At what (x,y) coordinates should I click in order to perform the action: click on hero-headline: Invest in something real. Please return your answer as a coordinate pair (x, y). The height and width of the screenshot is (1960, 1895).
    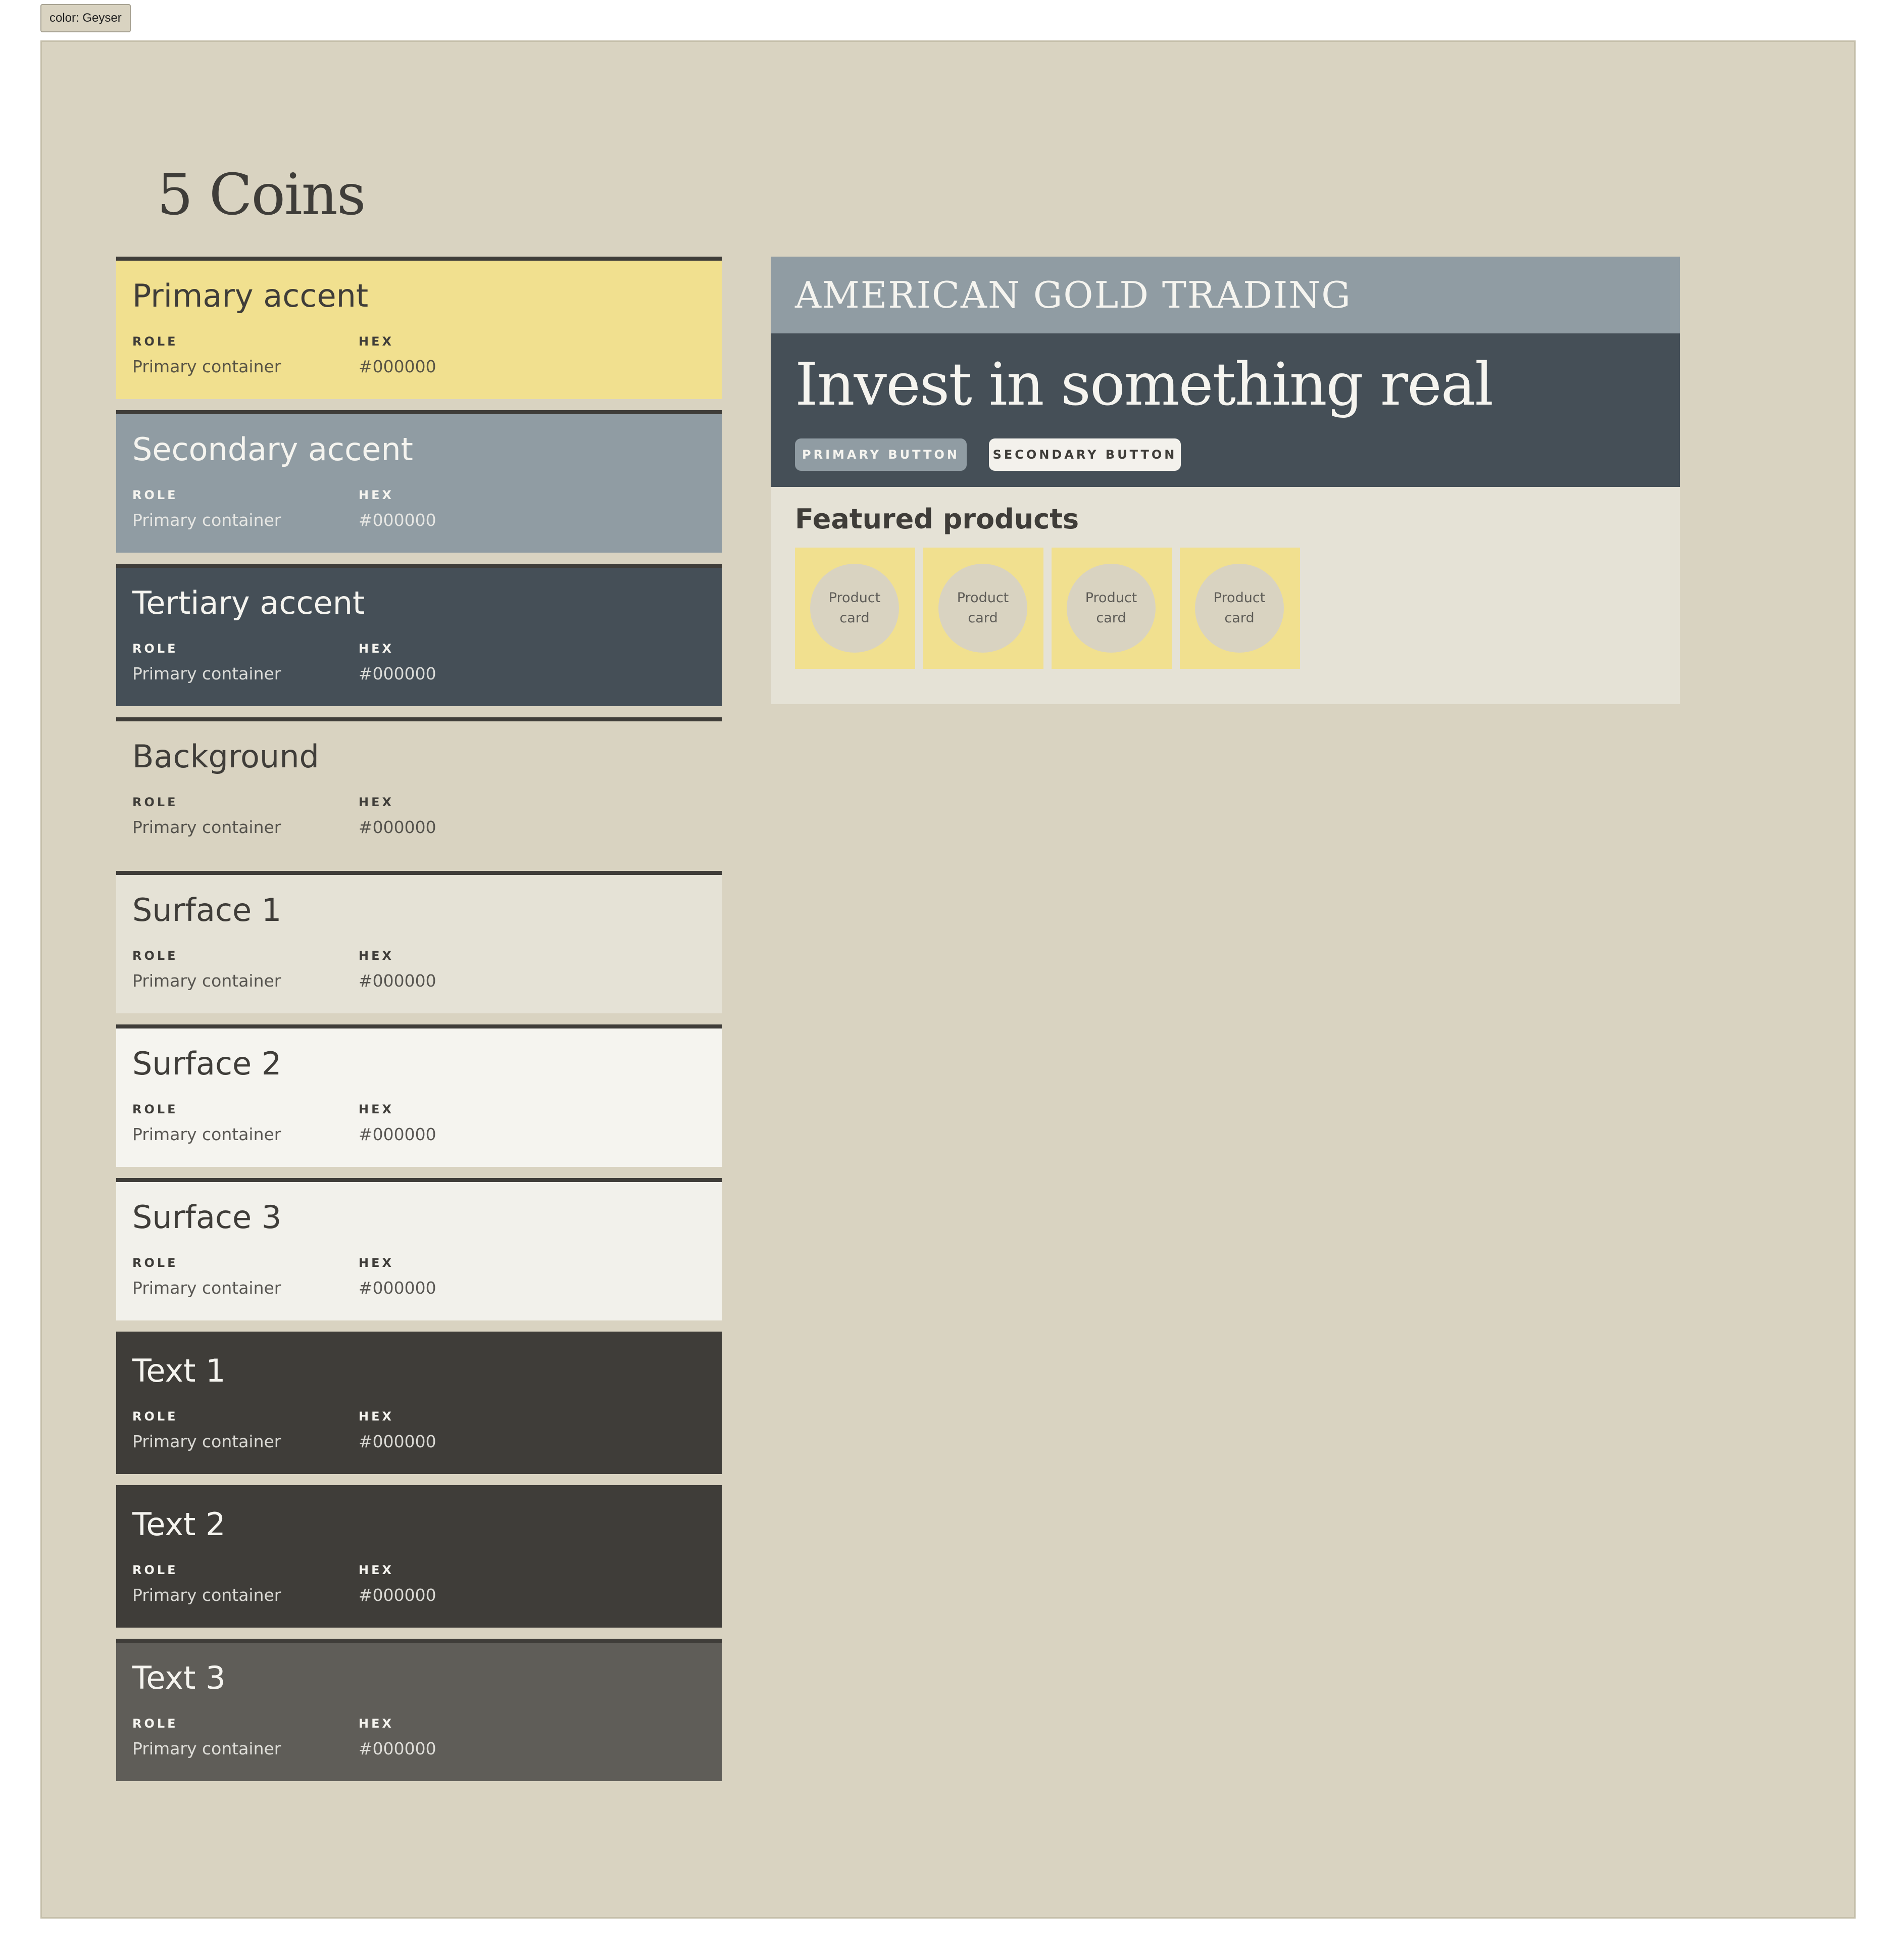
    Looking at the image, I should click on (1144, 385).